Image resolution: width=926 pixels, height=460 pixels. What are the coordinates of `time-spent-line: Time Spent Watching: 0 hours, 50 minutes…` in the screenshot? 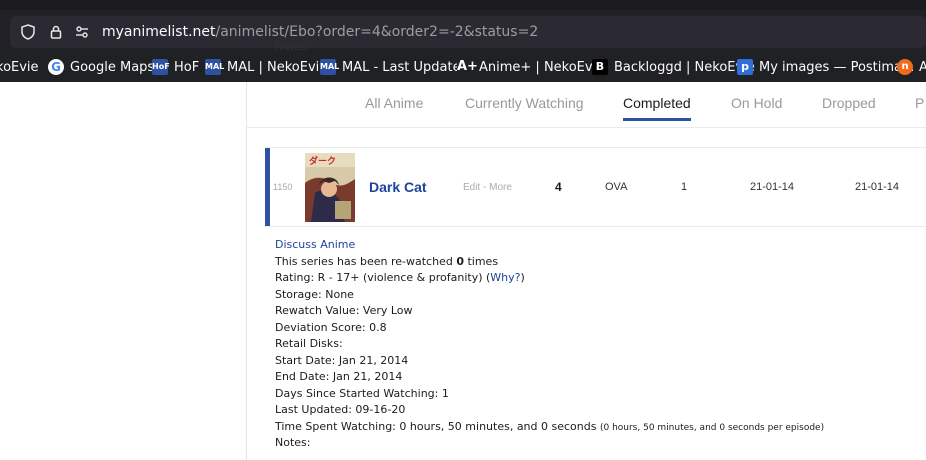 It's located at (595, 427).